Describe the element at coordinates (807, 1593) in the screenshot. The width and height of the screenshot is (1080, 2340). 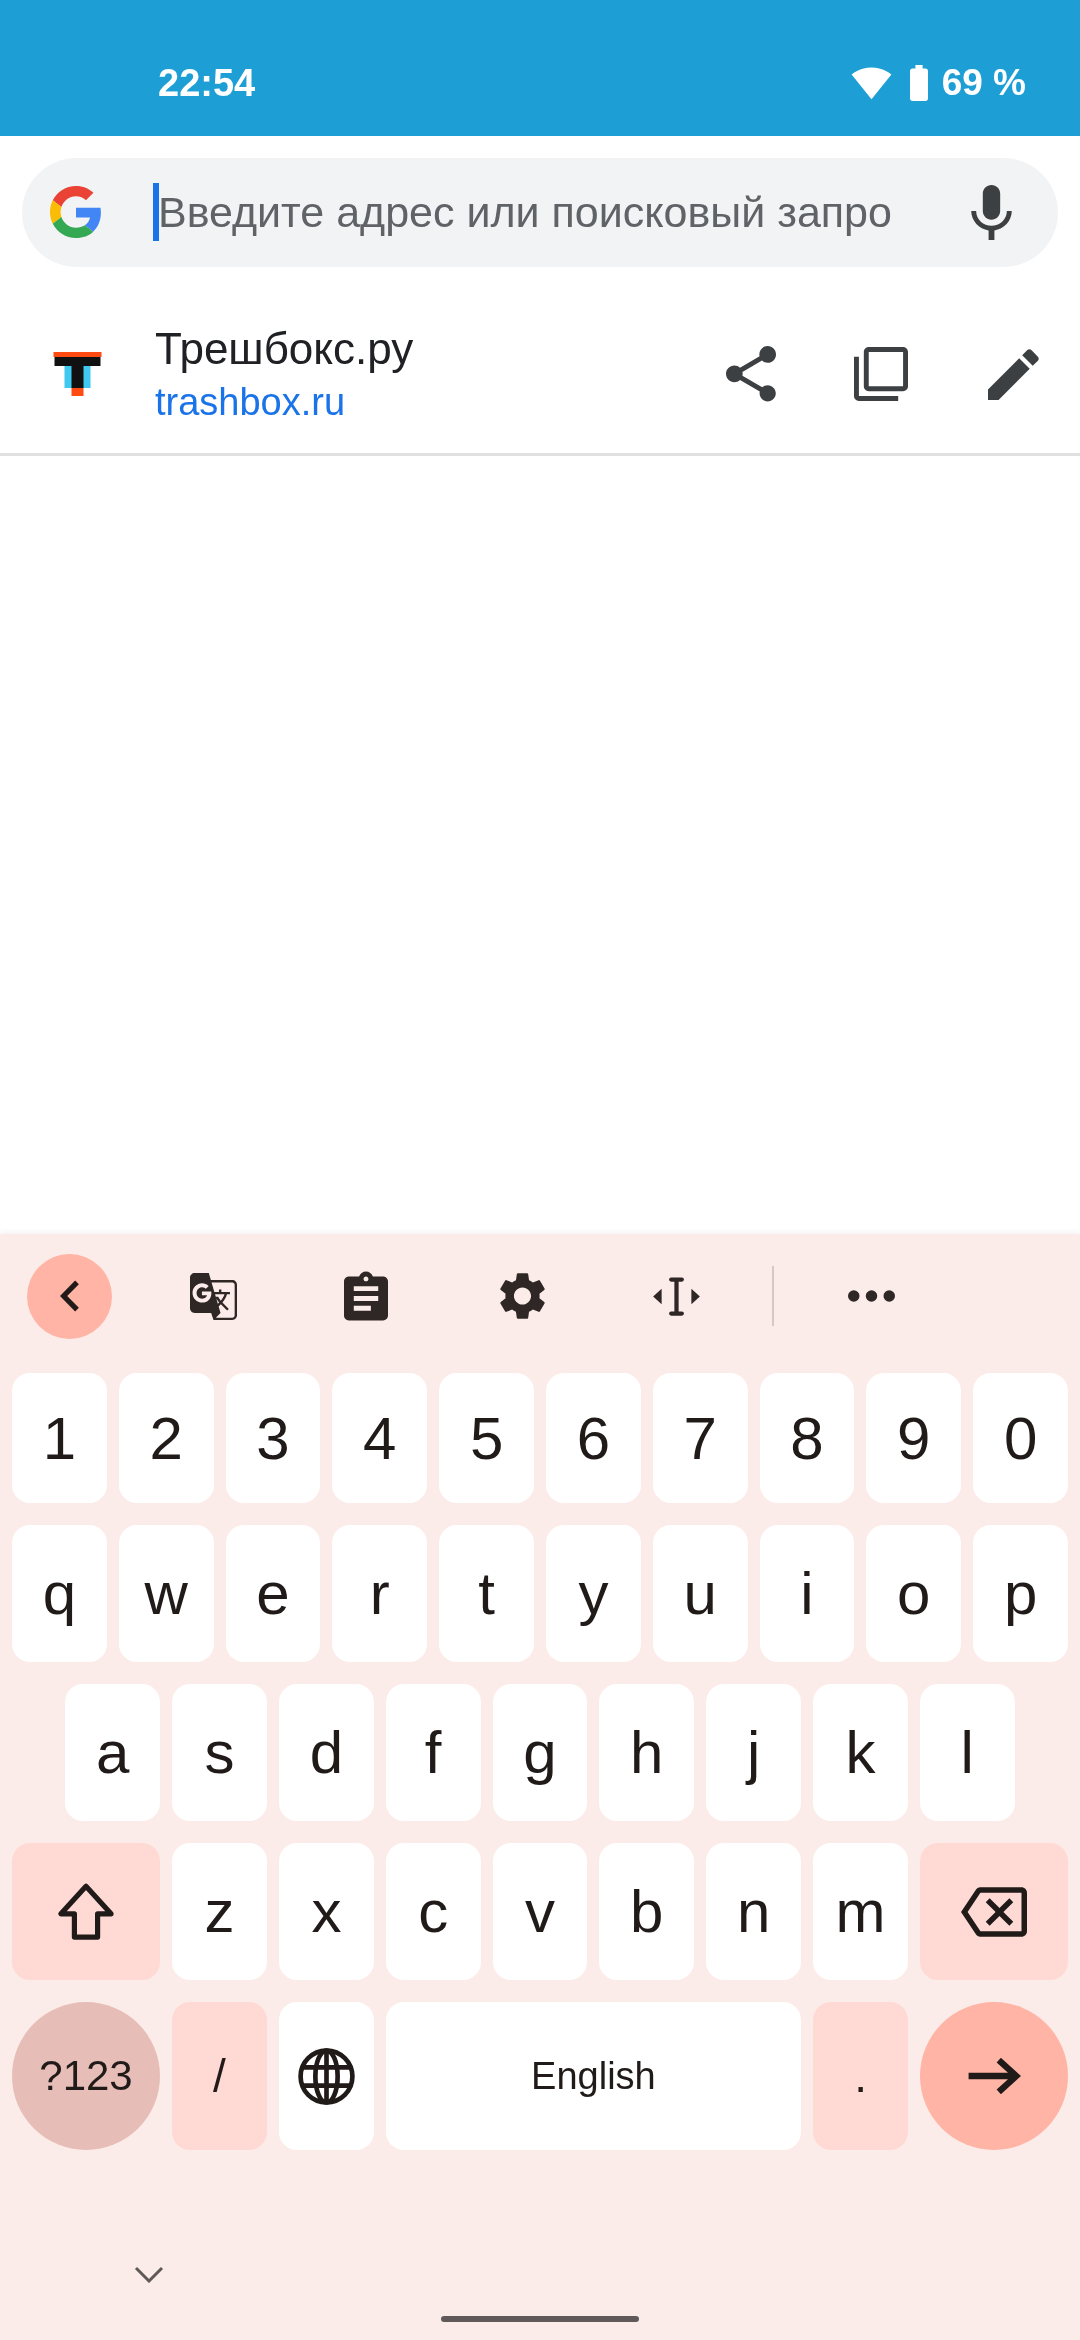
I see `keyboard-key: i` at that location.